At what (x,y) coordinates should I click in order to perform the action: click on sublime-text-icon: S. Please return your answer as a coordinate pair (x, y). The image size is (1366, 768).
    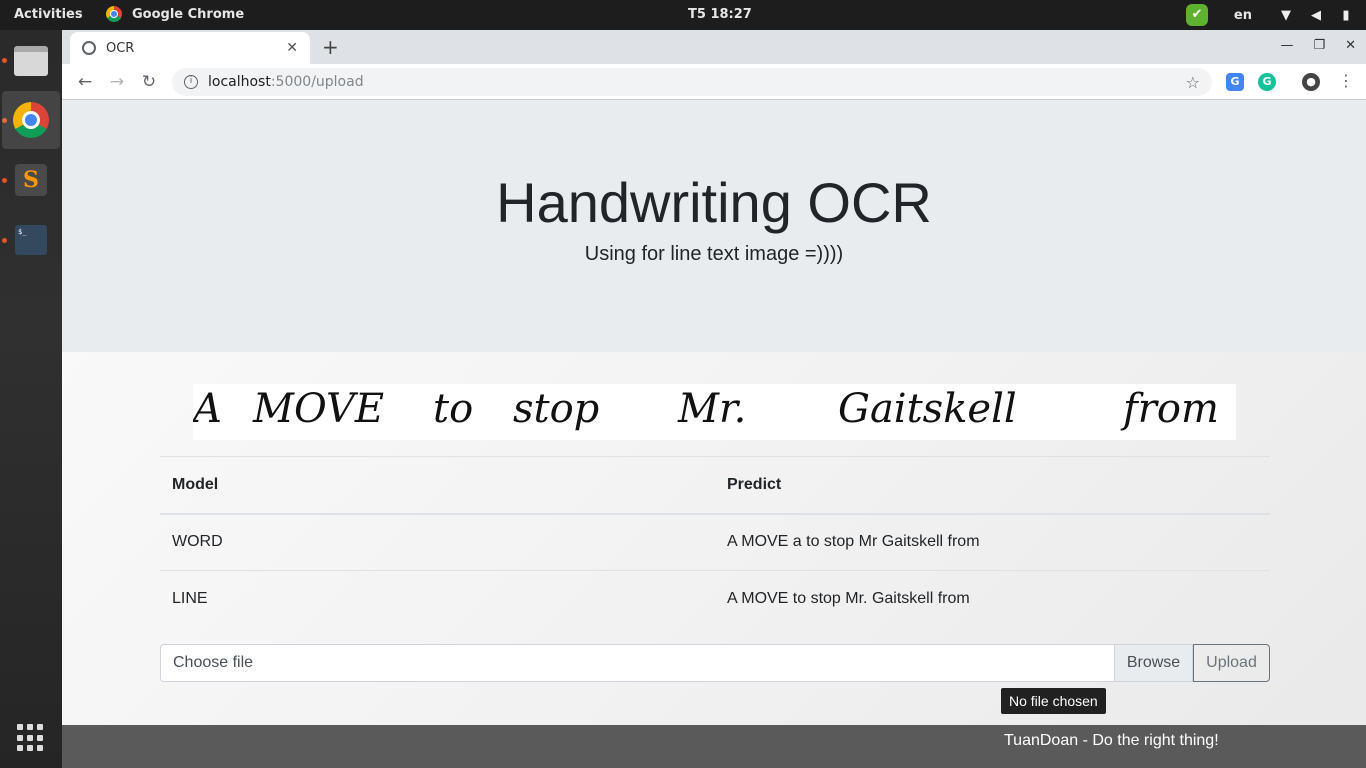
    Looking at the image, I should click on (31, 180).